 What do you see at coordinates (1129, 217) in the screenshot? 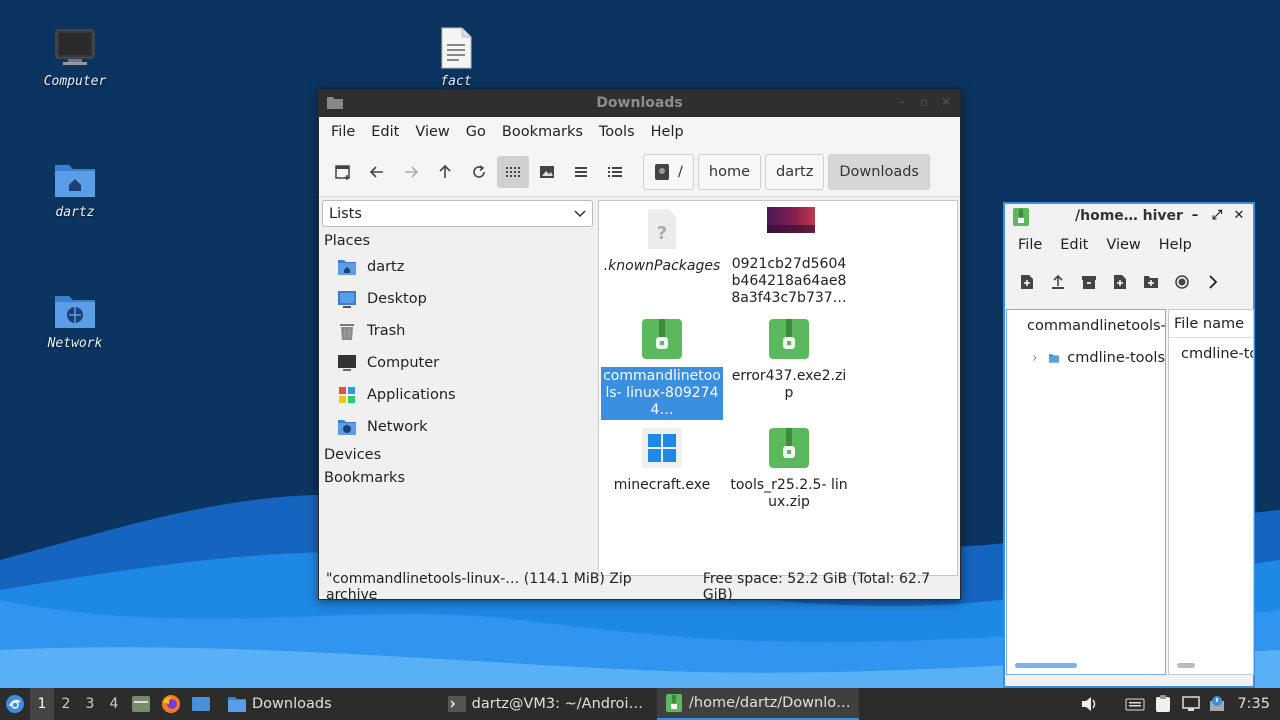
I see `window-titlebar: /home… hiver – ⤢ ✕` at bounding box center [1129, 217].